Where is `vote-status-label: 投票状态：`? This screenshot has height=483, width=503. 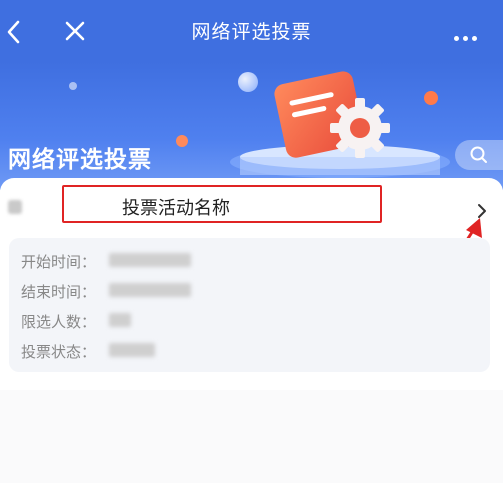
vote-status-label: 投票状态： is located at coordinates (59, 352).